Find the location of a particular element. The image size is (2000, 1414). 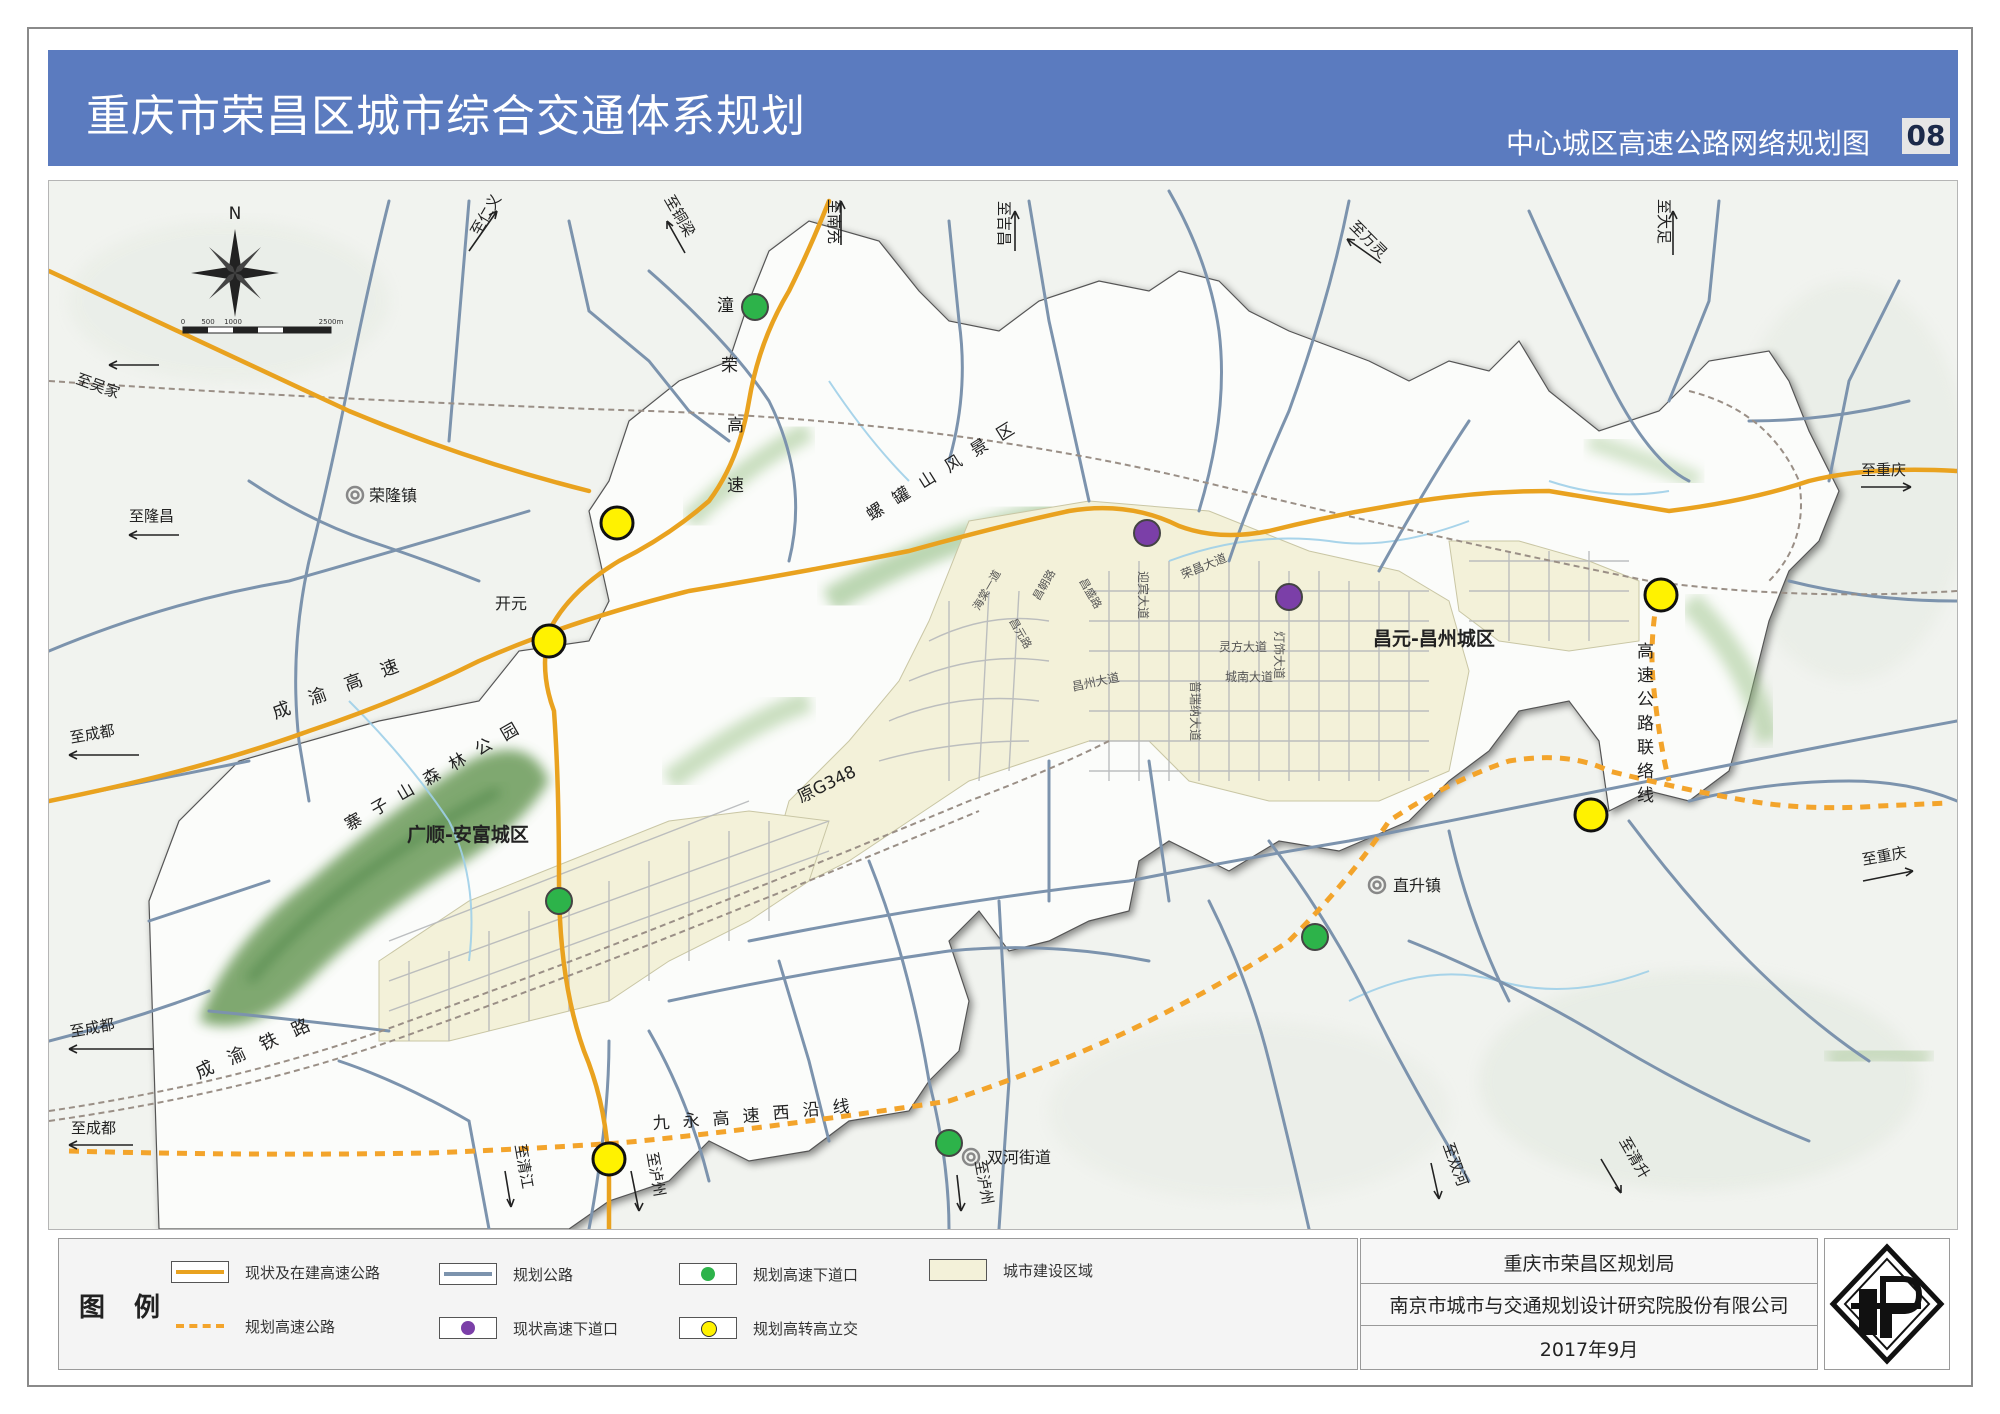

svg-text: 双河街道 is located at coordinates (1019, 1157).